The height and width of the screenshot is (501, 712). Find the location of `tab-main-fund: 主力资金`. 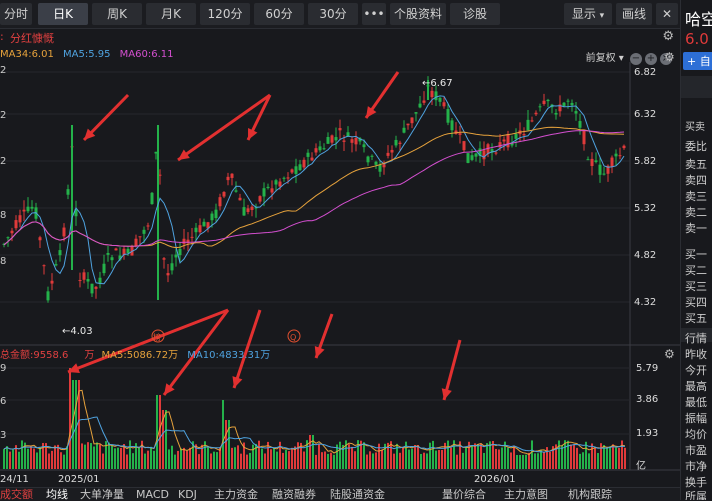

tab-main-fund: 主力资金 is located at coordinates (236, 495).